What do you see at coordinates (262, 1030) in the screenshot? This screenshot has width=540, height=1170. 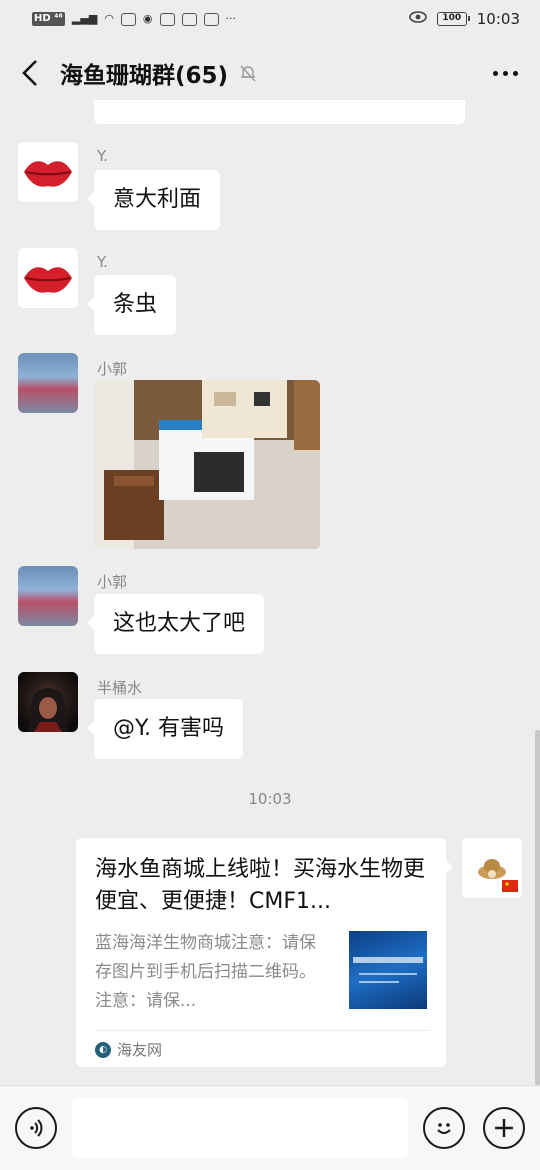 I see `card-divider` at bounding box center [262, 1030].